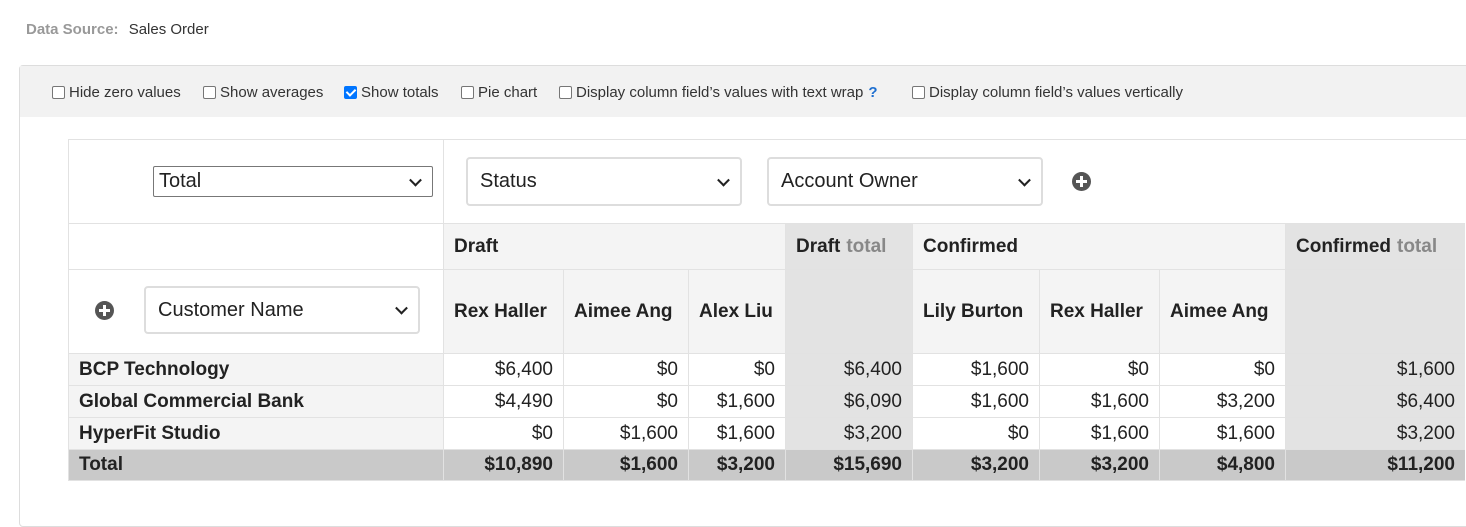 The image size is (1466, 527). I want to click on option-show-totals: Show totals, so click(391, 92).